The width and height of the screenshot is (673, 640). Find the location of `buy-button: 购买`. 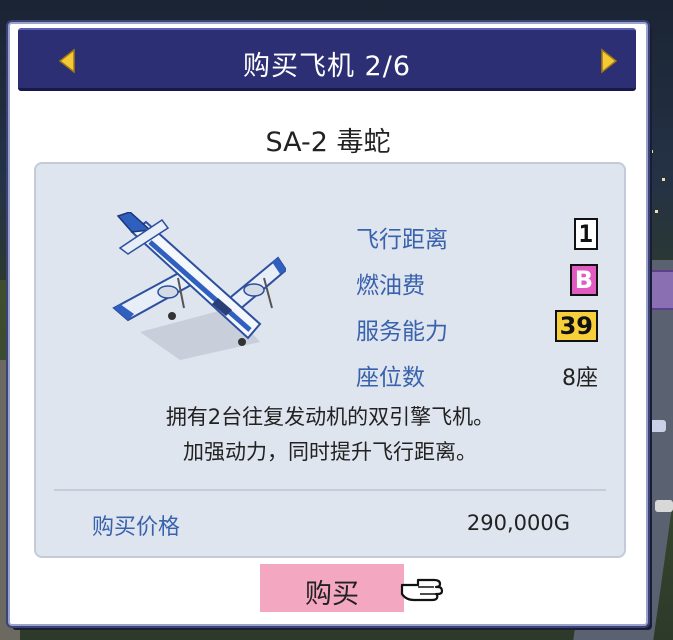

buy-button: 购买 is located at coordinates (332, 588).